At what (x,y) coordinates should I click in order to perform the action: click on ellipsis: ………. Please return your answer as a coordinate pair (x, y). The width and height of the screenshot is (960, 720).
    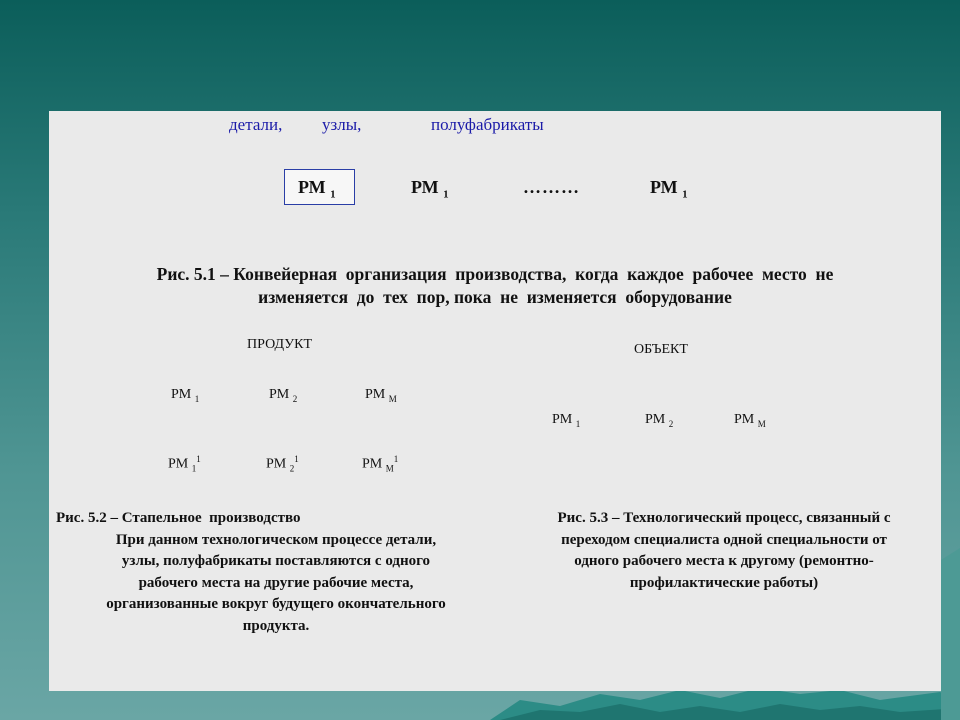
    Looking at the image, I should click on (551, 187).